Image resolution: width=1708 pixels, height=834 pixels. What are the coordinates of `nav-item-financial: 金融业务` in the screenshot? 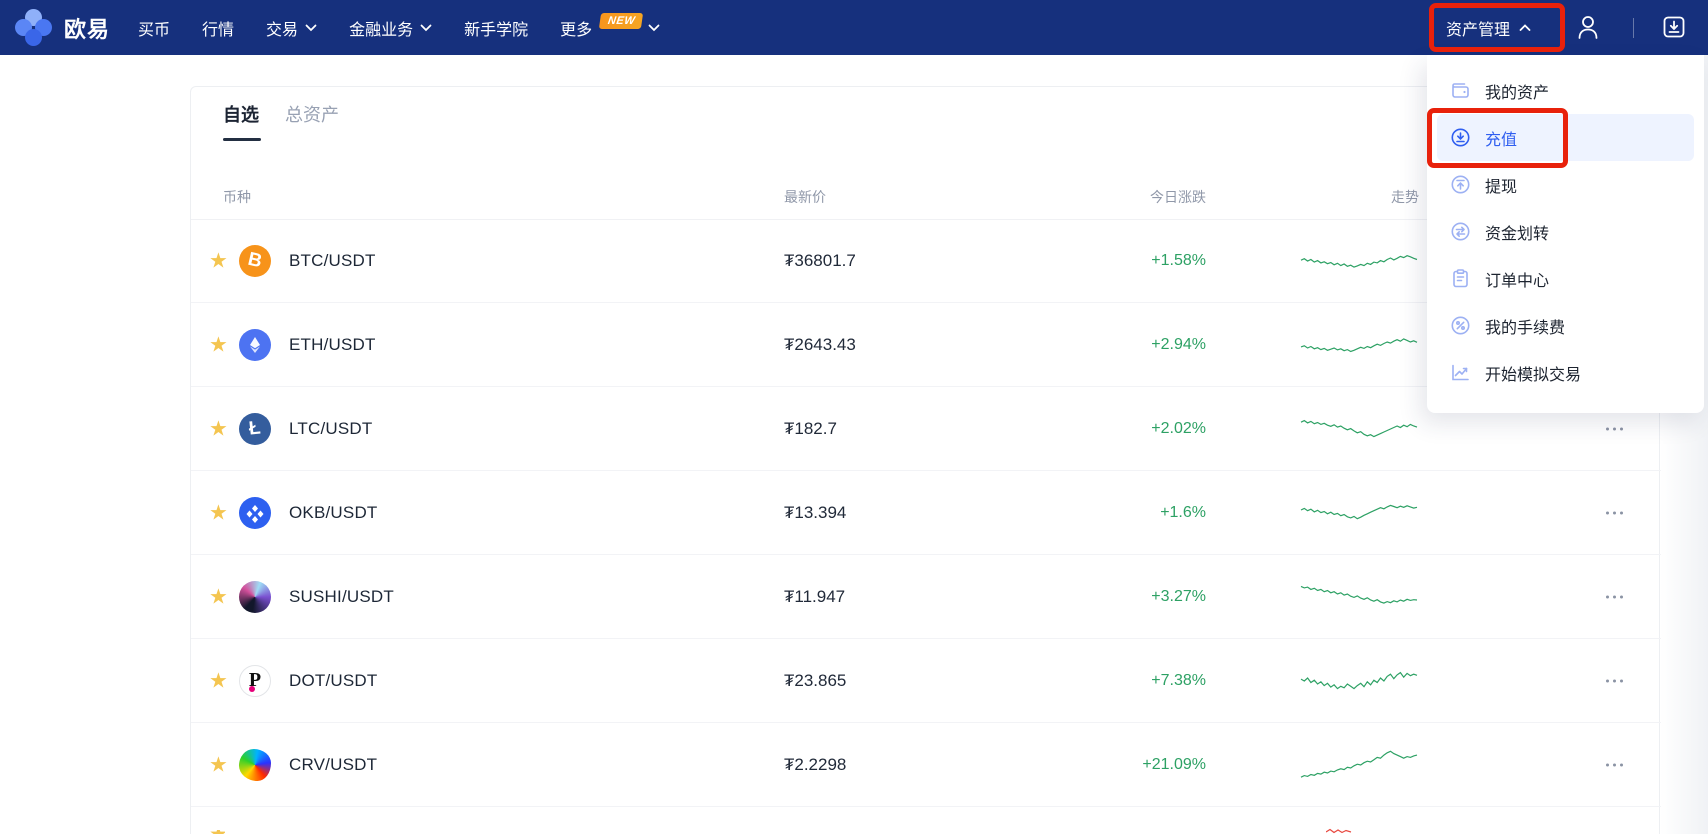 It's located at (390, 28).